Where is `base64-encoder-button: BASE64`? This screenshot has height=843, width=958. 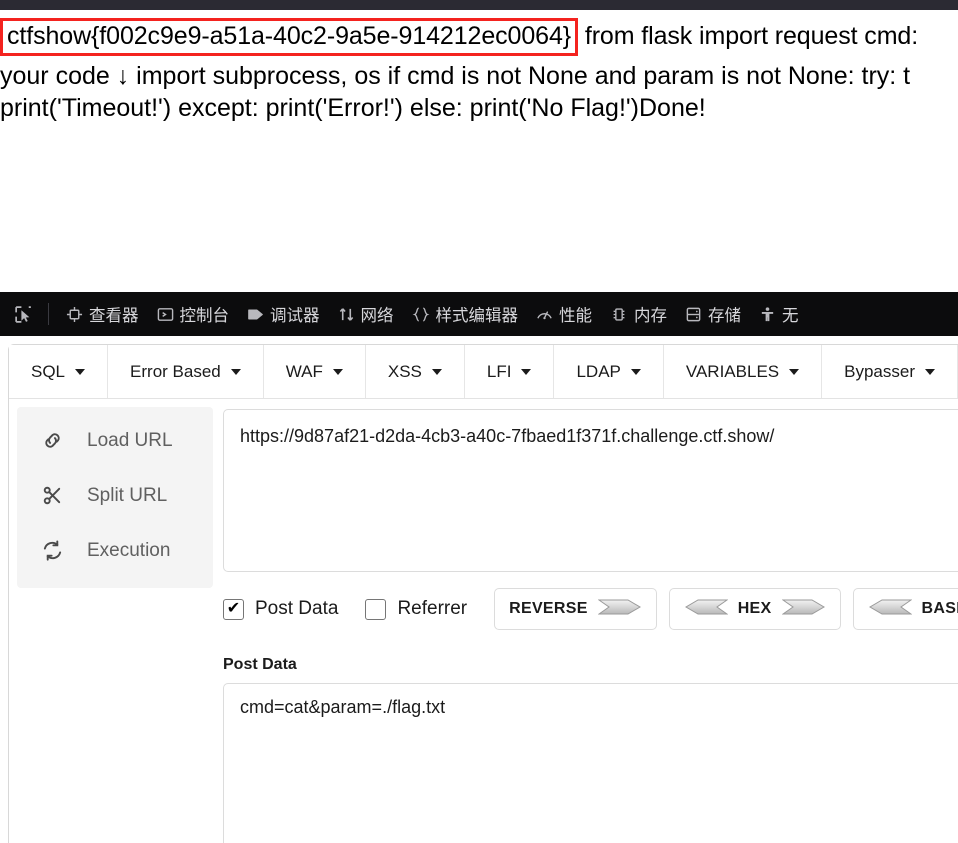
base64-encoder-button: BASE64 is located at coordinates (905, 609).